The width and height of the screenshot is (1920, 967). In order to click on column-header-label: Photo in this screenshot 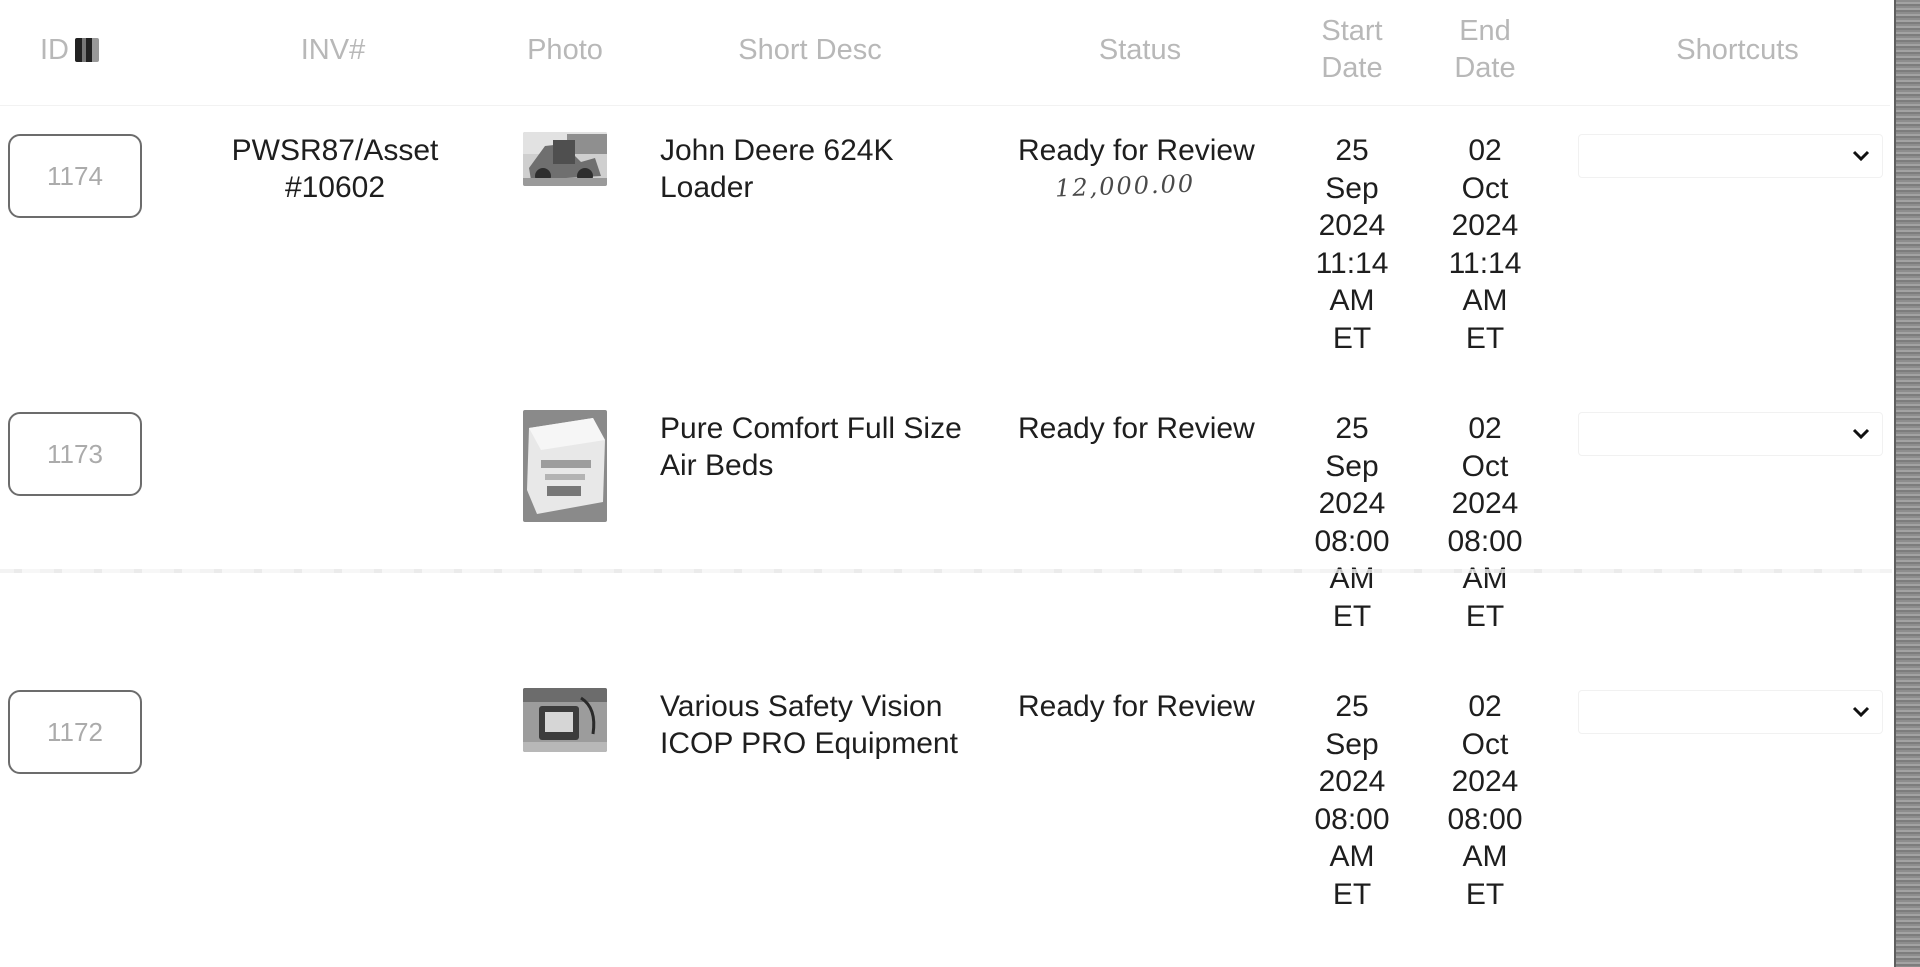, I will do `click(565, 49)`.